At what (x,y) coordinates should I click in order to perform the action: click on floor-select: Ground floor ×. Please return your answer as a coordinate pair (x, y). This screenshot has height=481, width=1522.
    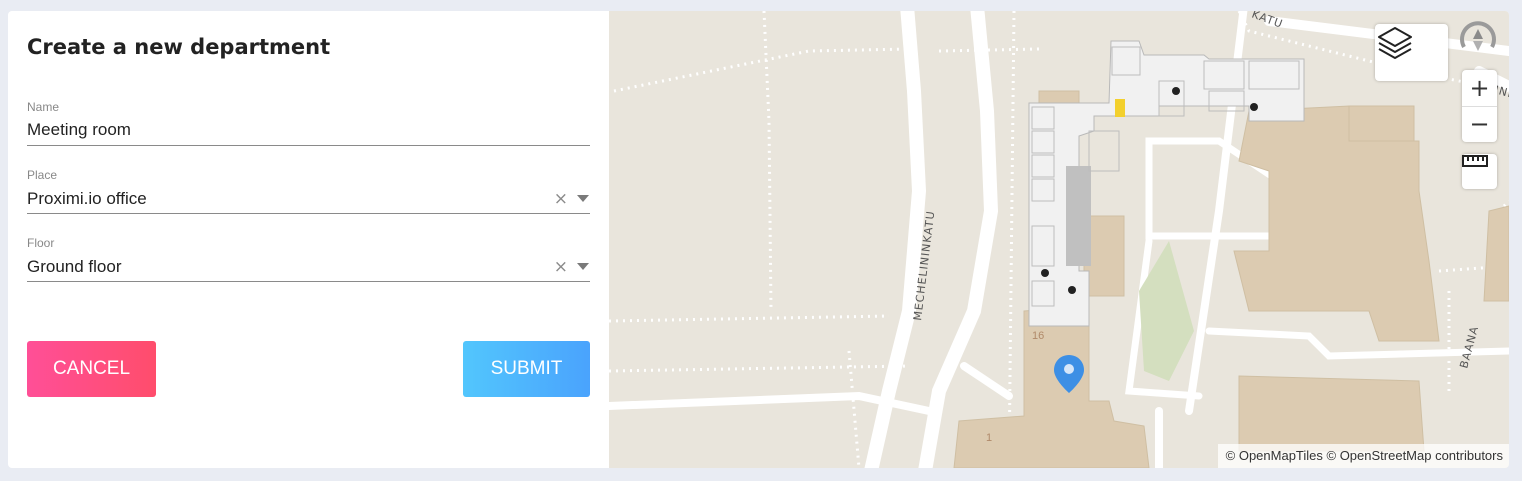
    Looking at the image, I should click on (308, 267).